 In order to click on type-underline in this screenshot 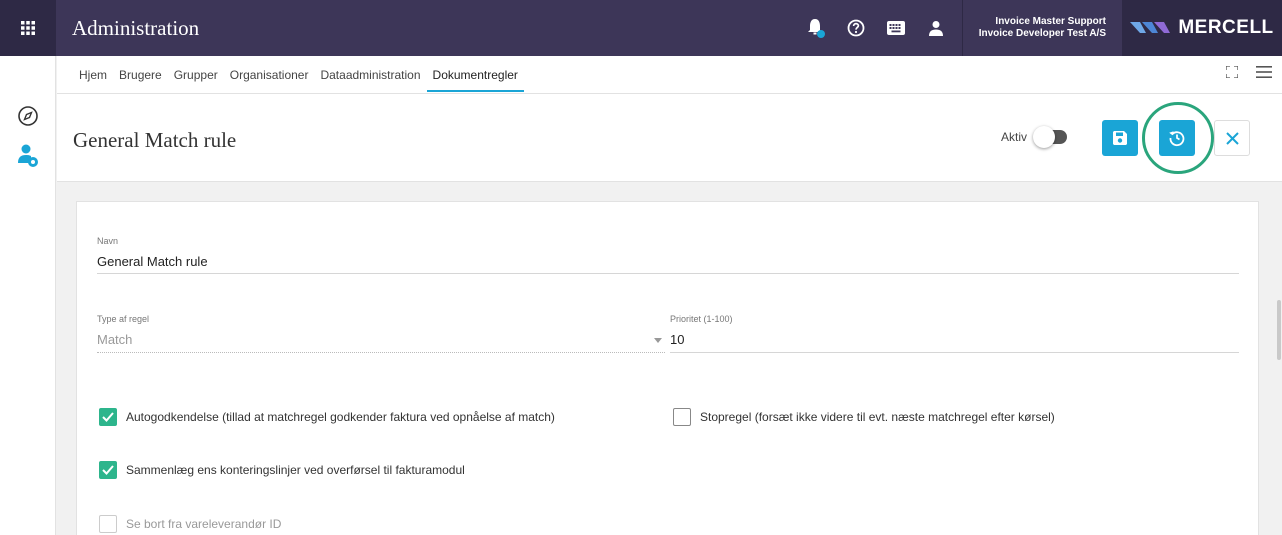, I will do `click(381, 352)`.